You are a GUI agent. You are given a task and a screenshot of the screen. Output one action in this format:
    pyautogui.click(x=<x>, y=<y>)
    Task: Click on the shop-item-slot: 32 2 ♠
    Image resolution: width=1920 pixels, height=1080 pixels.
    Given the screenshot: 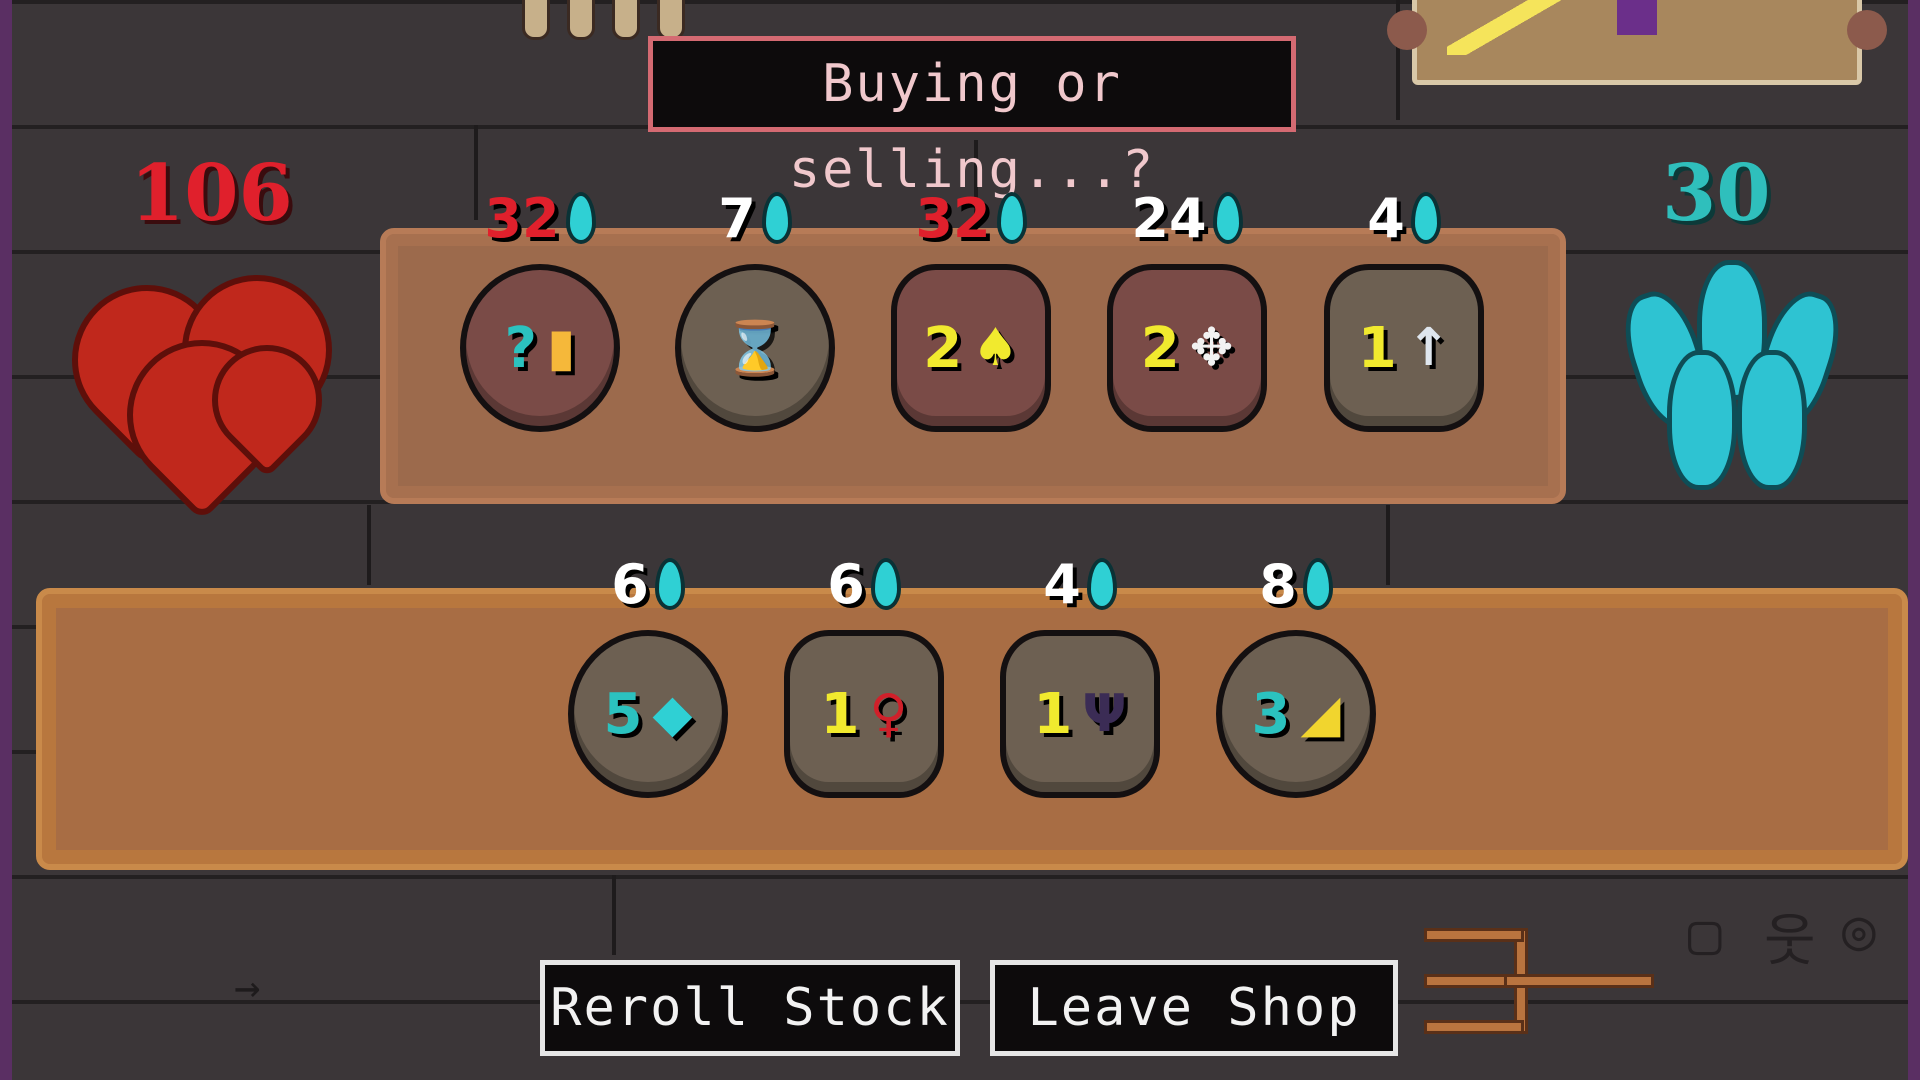 What is the action you would take?
    pyautogui.click(x=971, y=308)
    